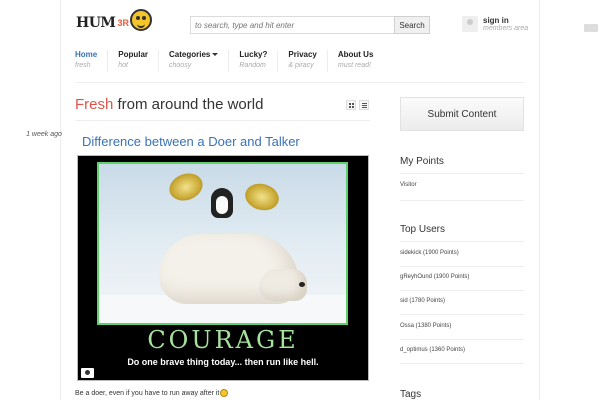  Describe the element at coordinates (262, 197) in the screenshot. I see `cymbal-right` at that location.